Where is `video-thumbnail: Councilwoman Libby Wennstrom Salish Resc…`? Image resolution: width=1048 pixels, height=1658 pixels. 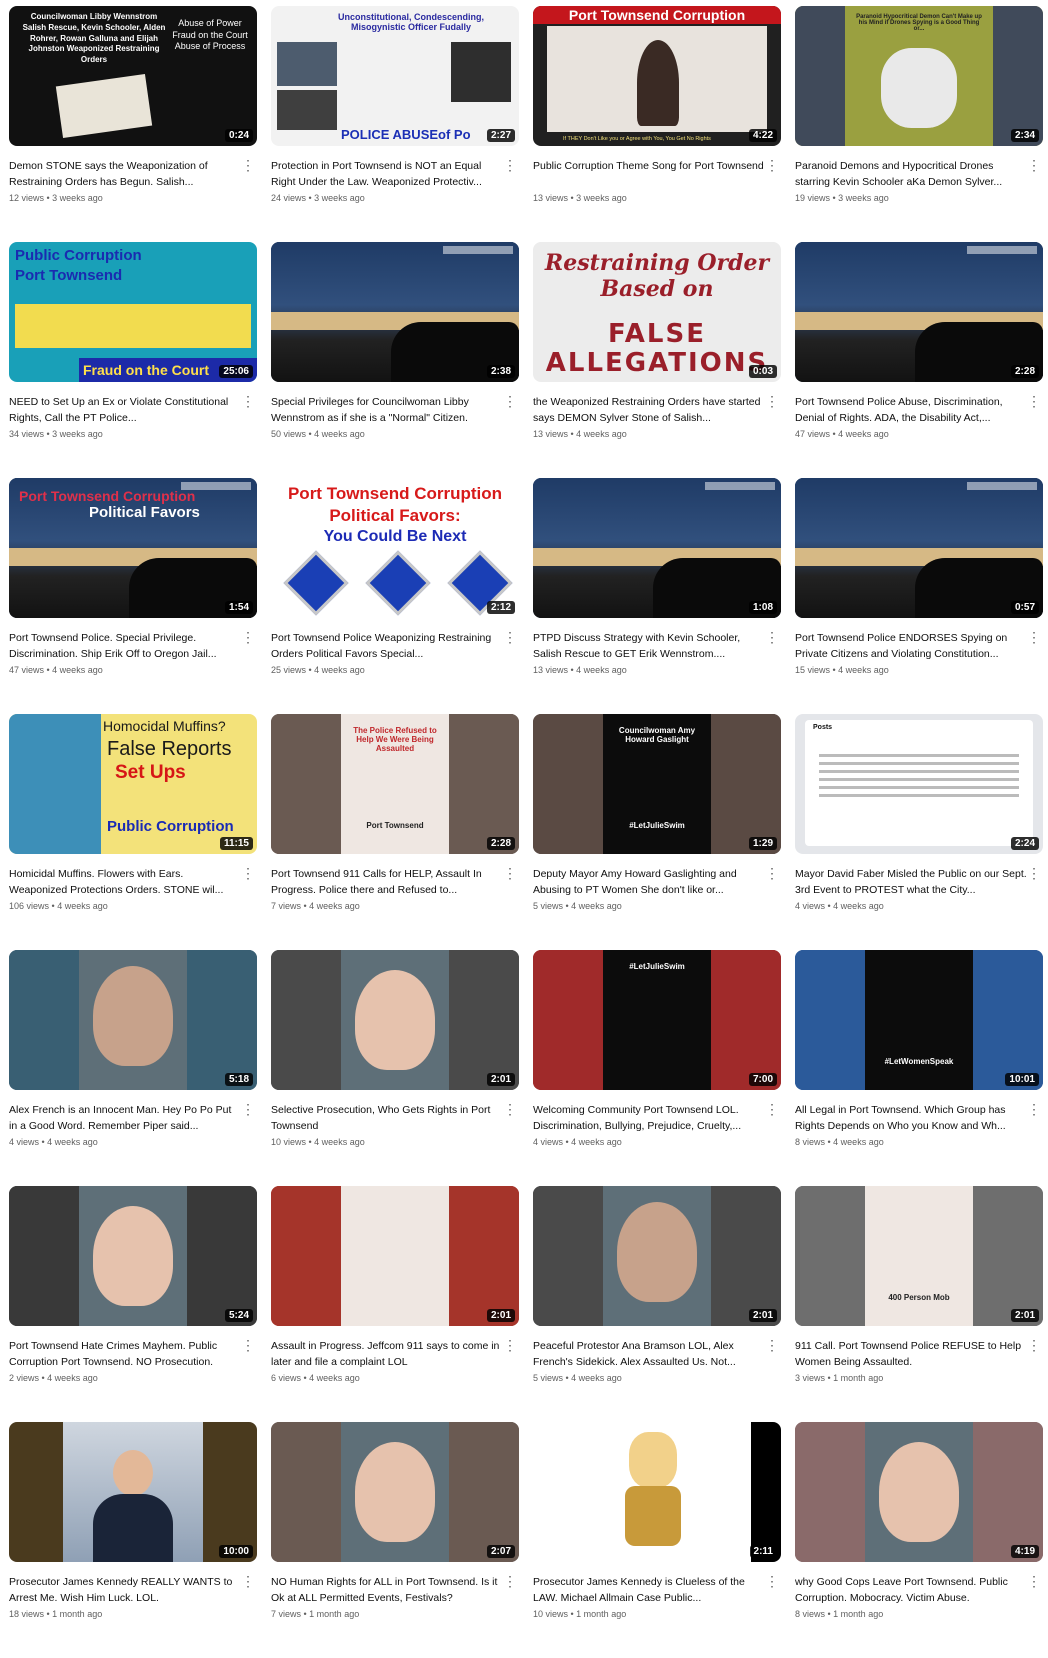 video-thumbnail: Councilwoman Libby Wennstrom Salish Resc… is located at coordinates (133, 76).